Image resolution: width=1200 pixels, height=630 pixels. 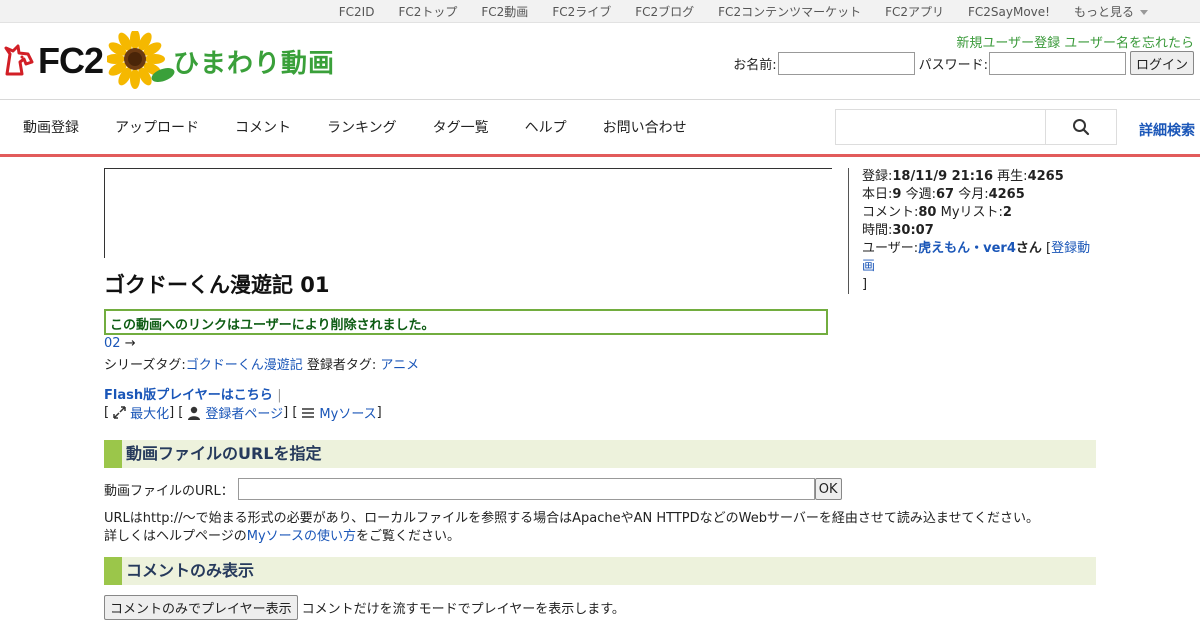 What do you see at coordinates (1103, 12) in the screenshot?
I see `topnav-more-label: もっと見る` at bounding box center [1103, 12].